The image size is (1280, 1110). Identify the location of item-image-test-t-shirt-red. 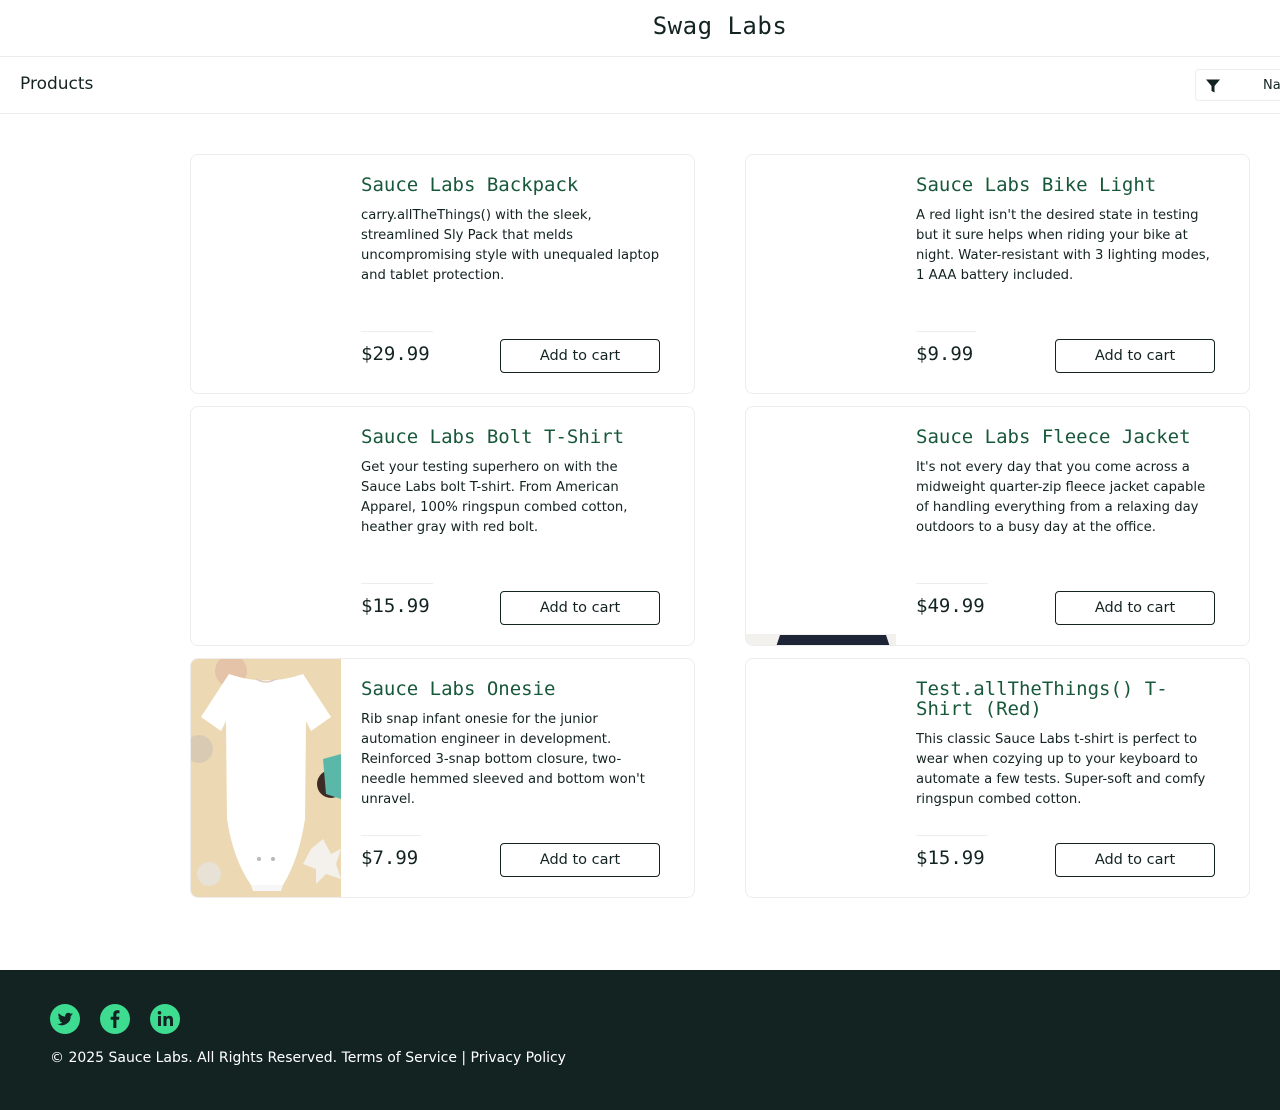
(821, 778).